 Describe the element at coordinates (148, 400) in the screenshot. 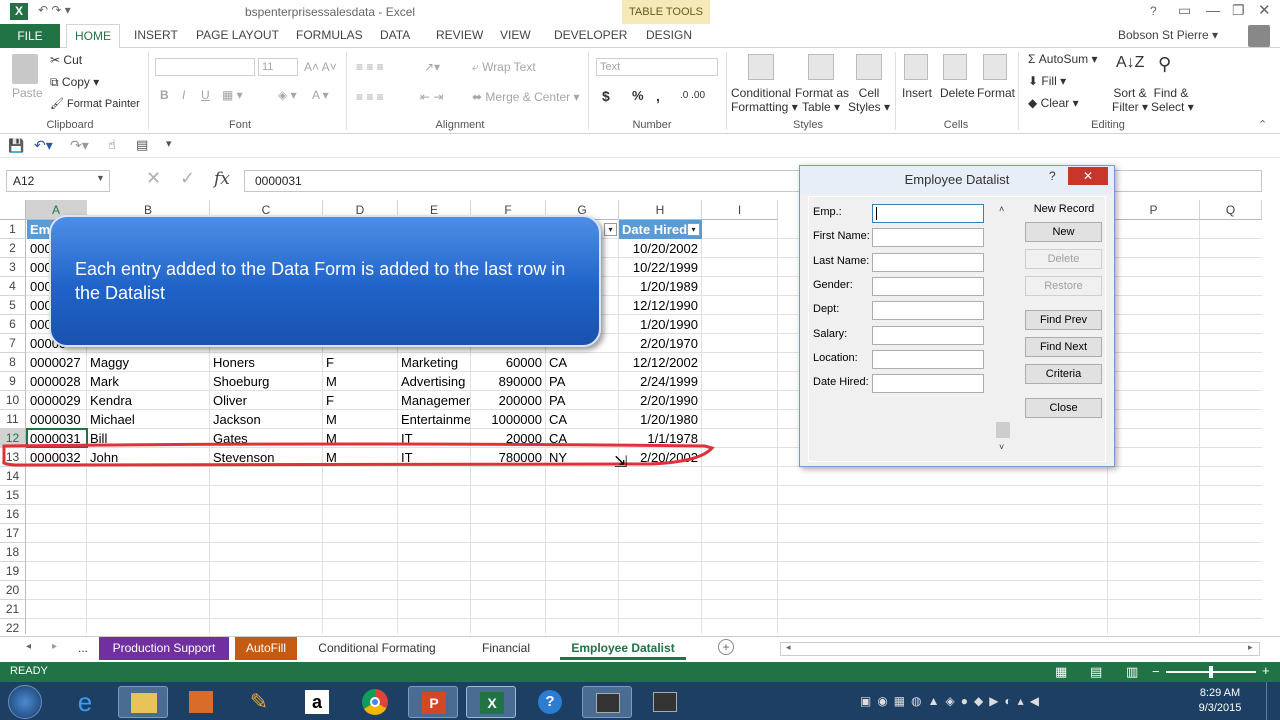

I see `cell-first-name: Kendra` at that location.